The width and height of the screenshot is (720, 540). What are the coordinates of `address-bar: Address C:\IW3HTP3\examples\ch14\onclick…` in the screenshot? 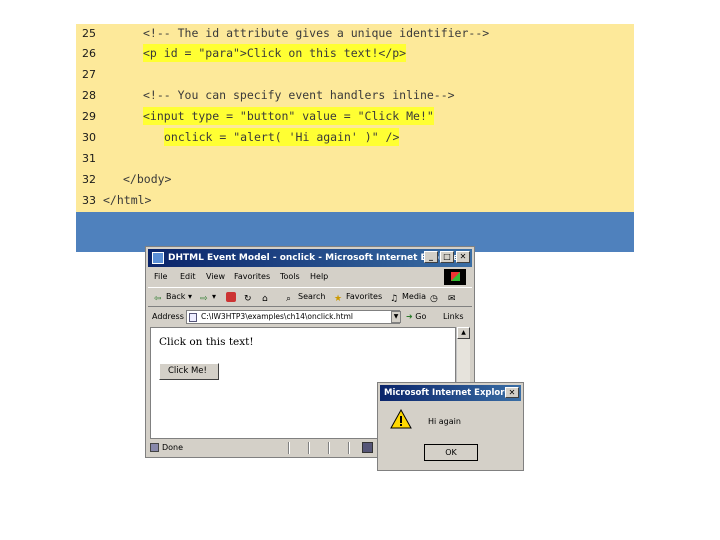 It's located at (310, 317).